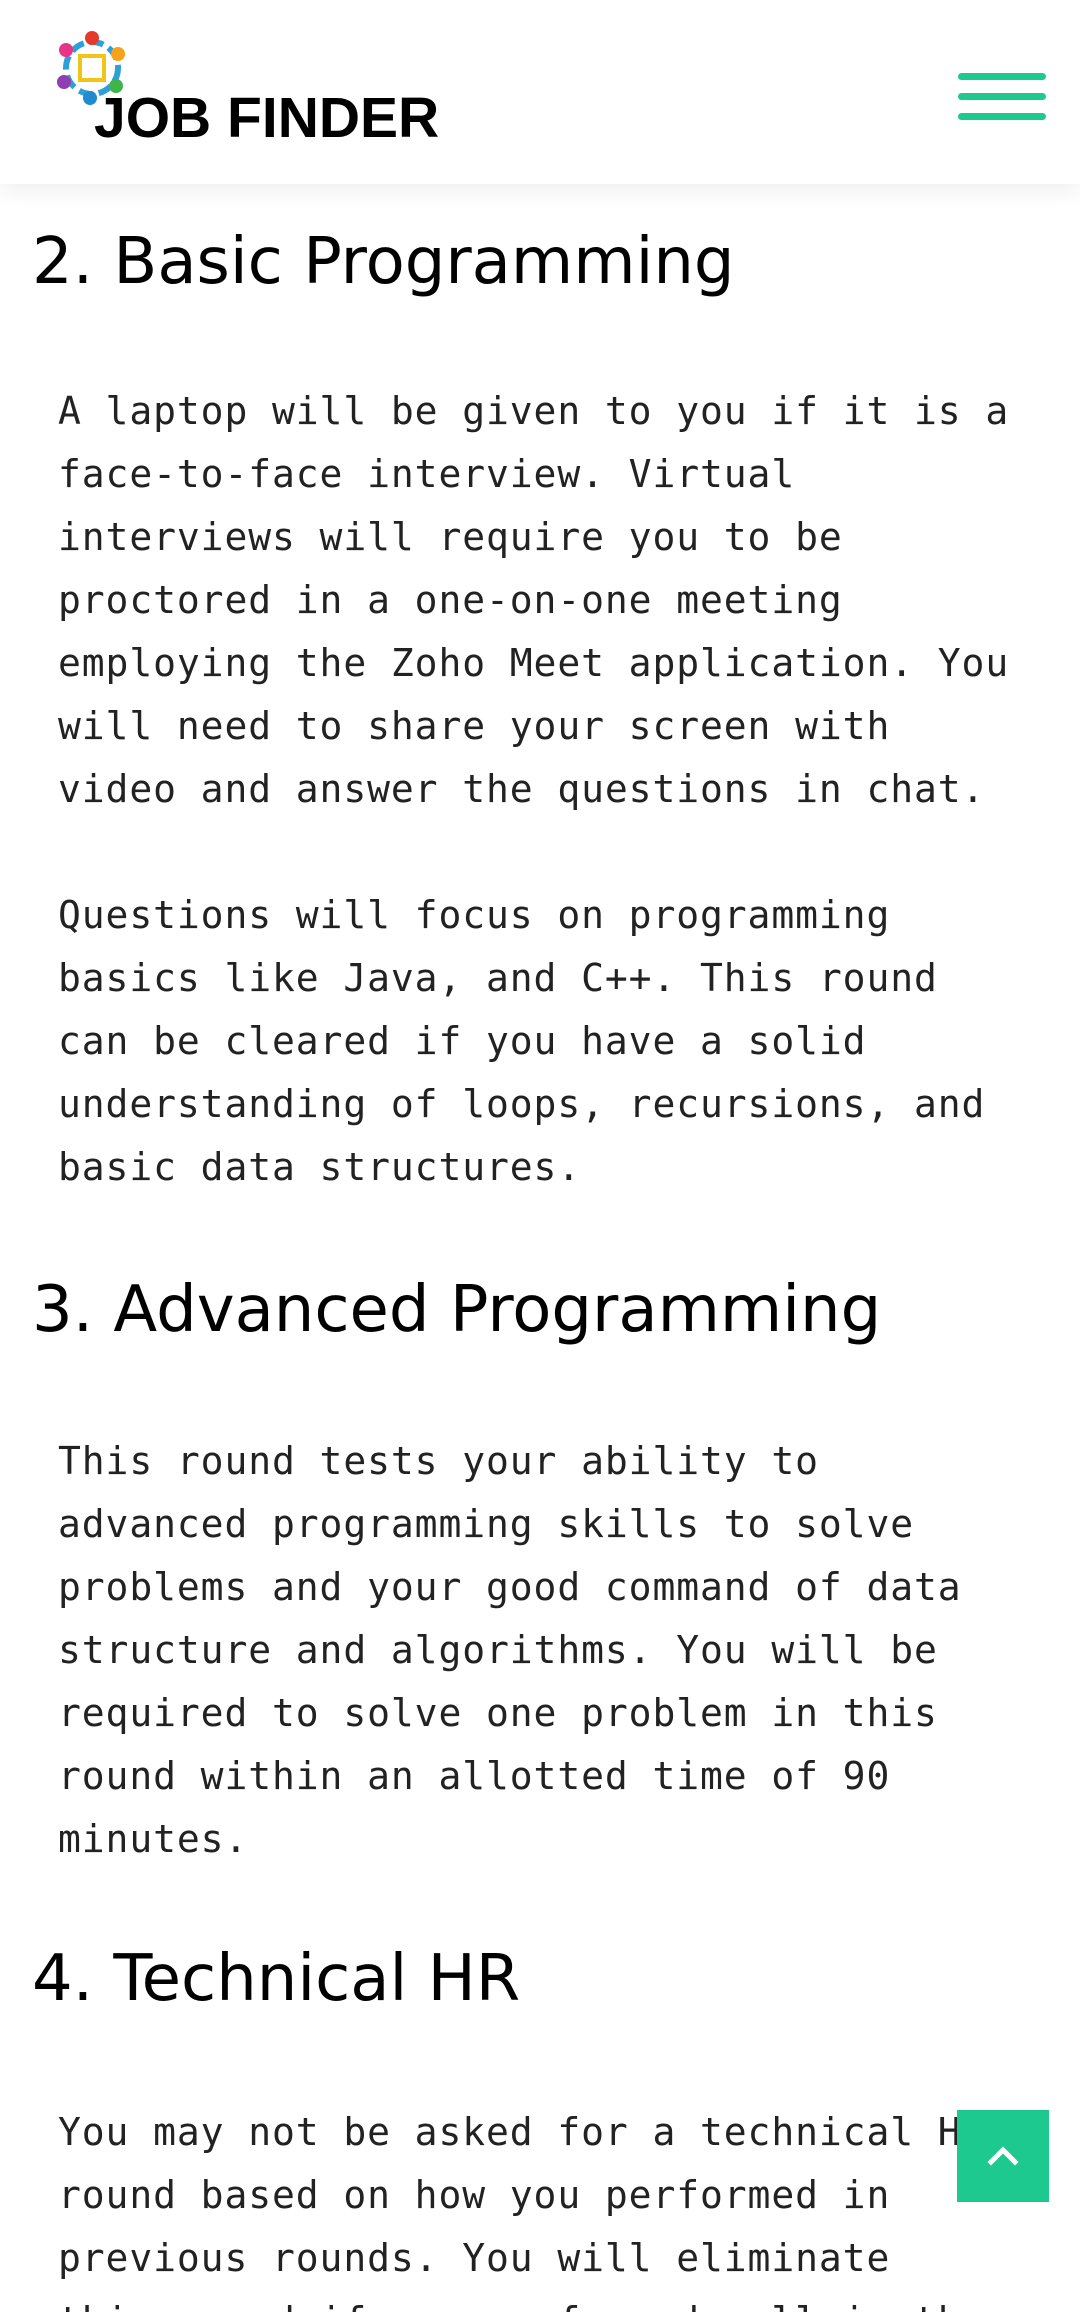 Image resolution: width=1080 pixels, height=2312 pixels. I want to click on chevron-up-icon, so click(1003, 2156).